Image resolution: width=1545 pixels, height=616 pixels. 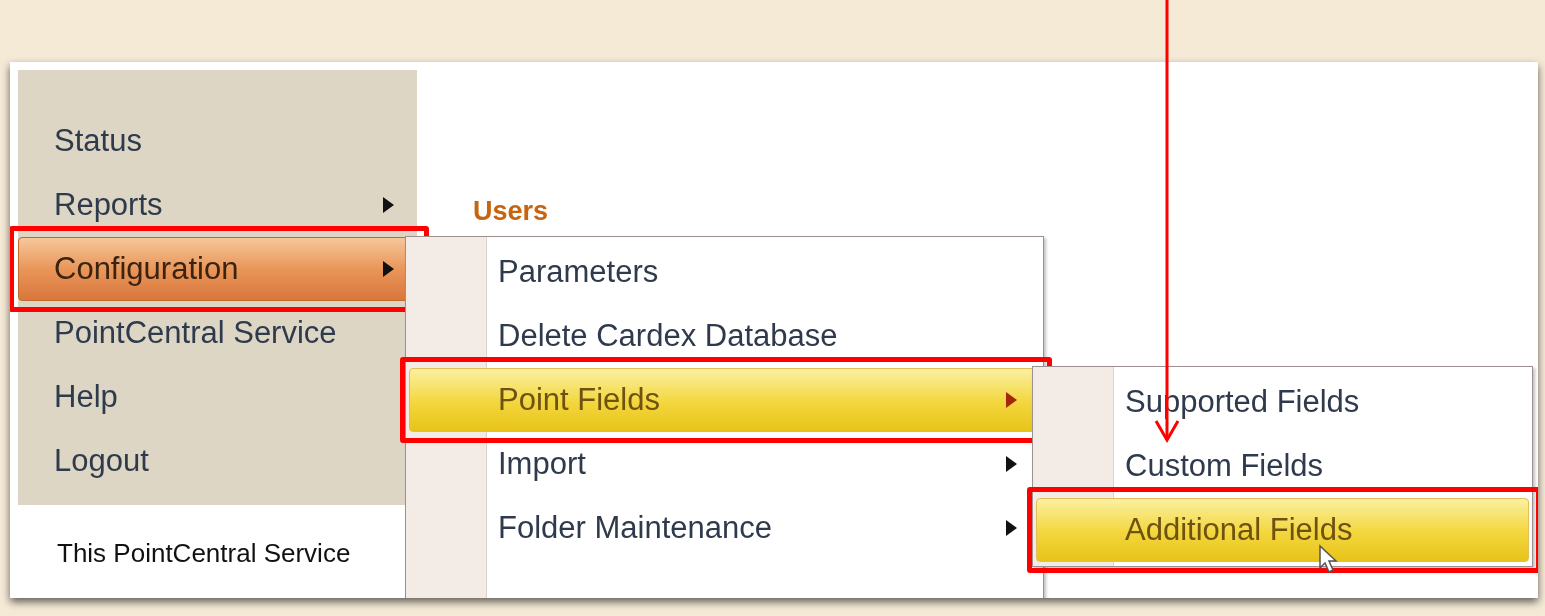 What do you see at coordinates (204, 553) in the screenshot?
I see `body-text: This PointCentral Service` at bounding box center [204, 553].